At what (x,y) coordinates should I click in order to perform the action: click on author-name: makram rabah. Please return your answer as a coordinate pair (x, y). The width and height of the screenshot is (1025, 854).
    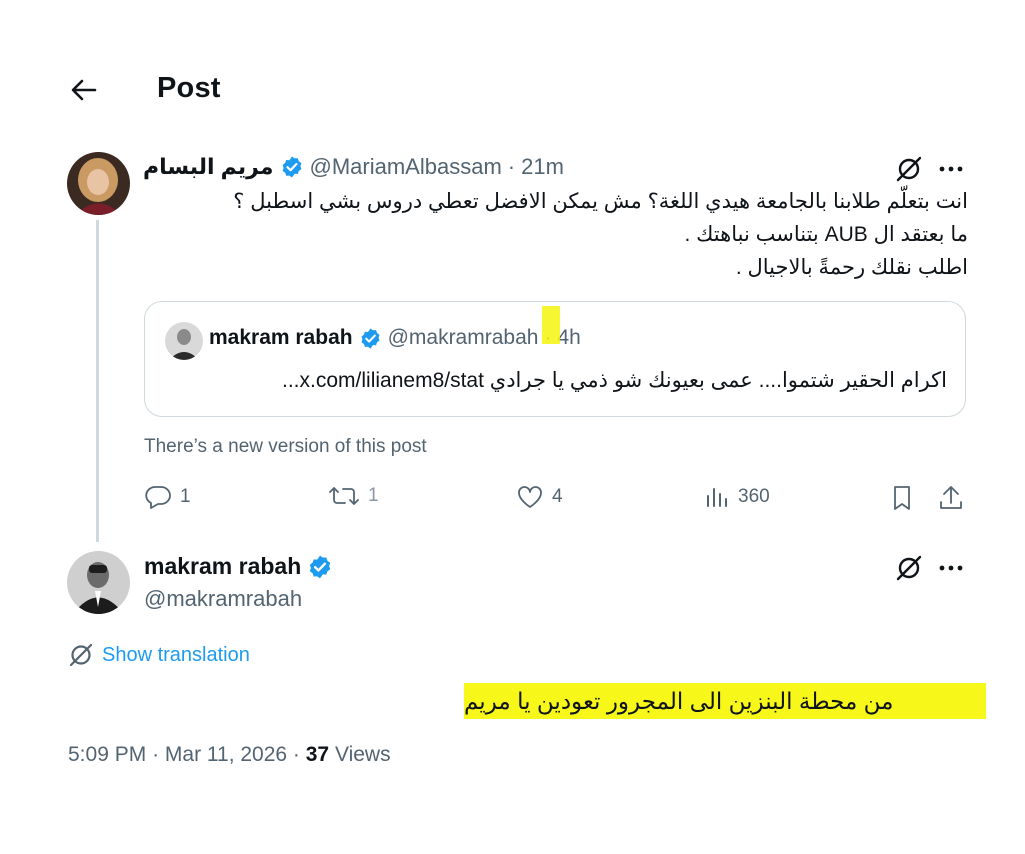
    Looking at the image, I should click on (222, 566).